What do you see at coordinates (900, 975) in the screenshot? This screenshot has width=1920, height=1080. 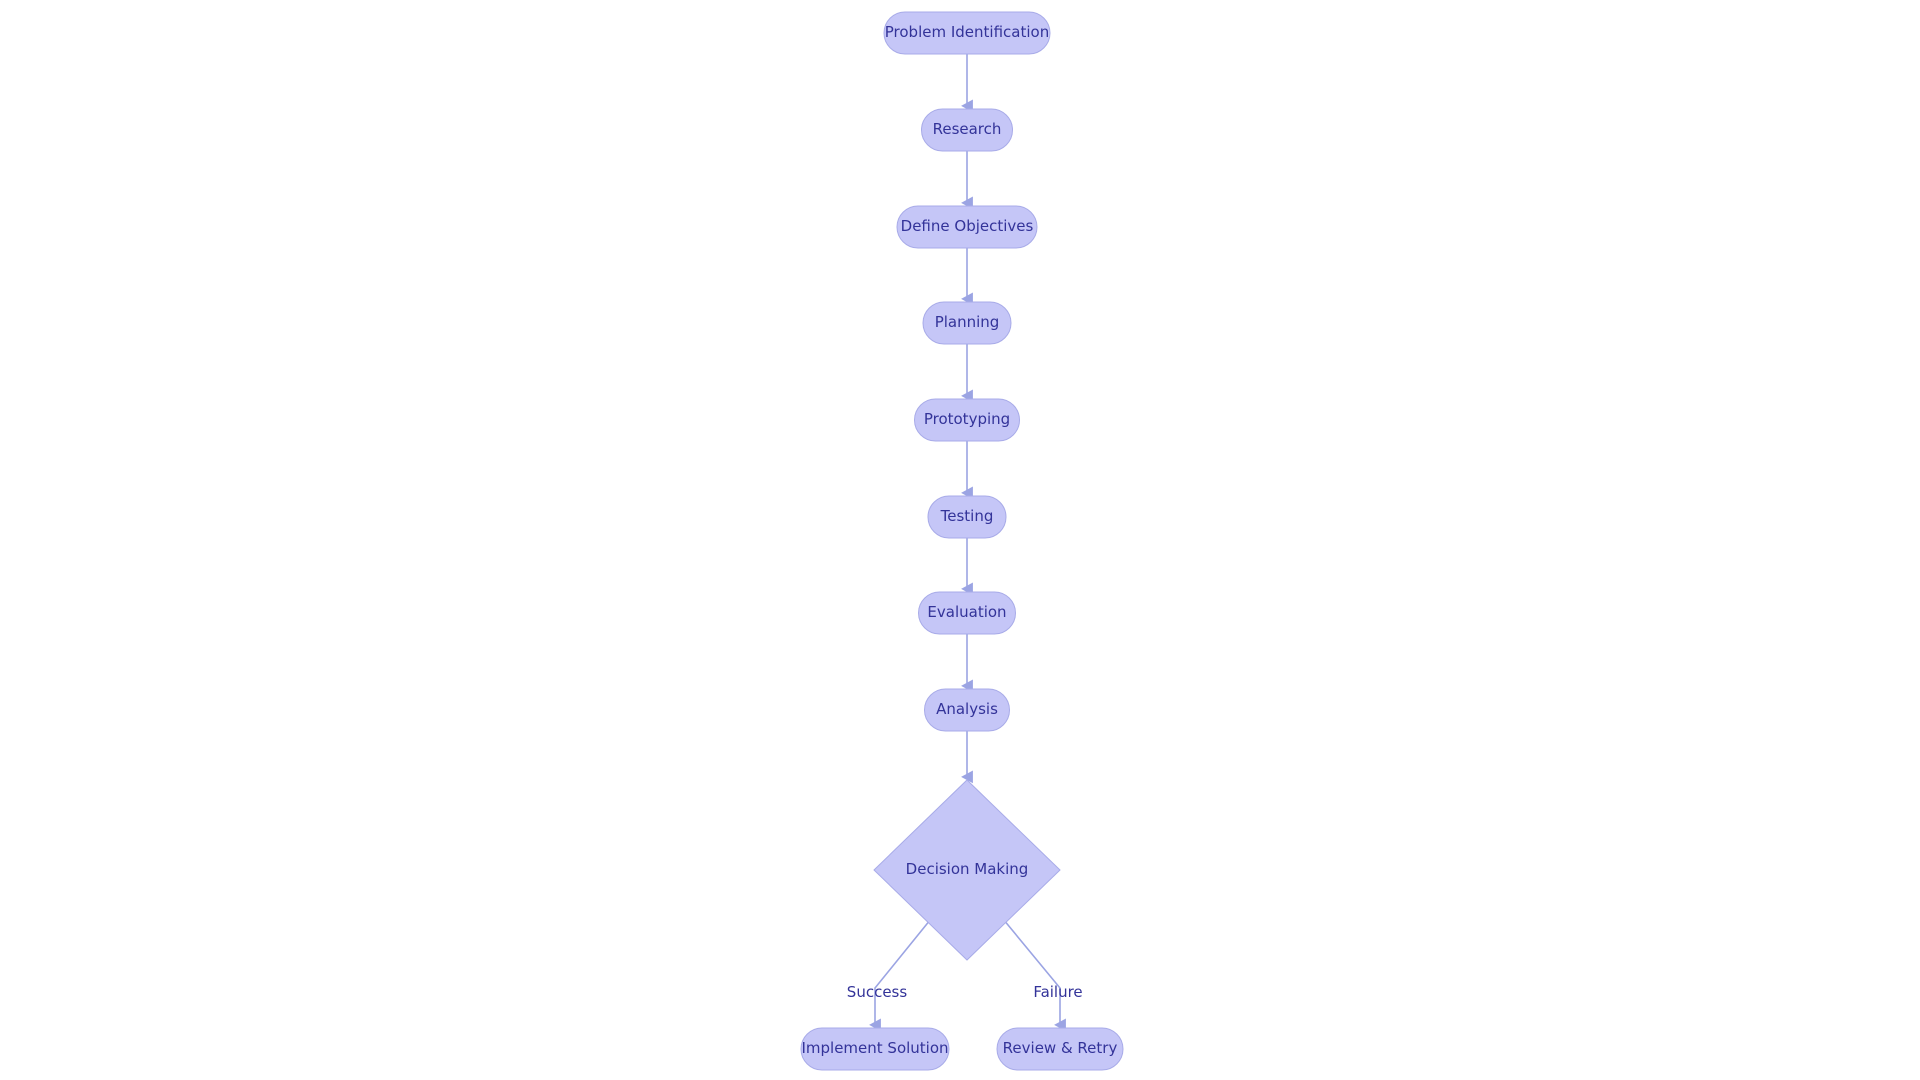 I see `edge-decision-making-to-implement-solution` at bounding box center [900, 975].